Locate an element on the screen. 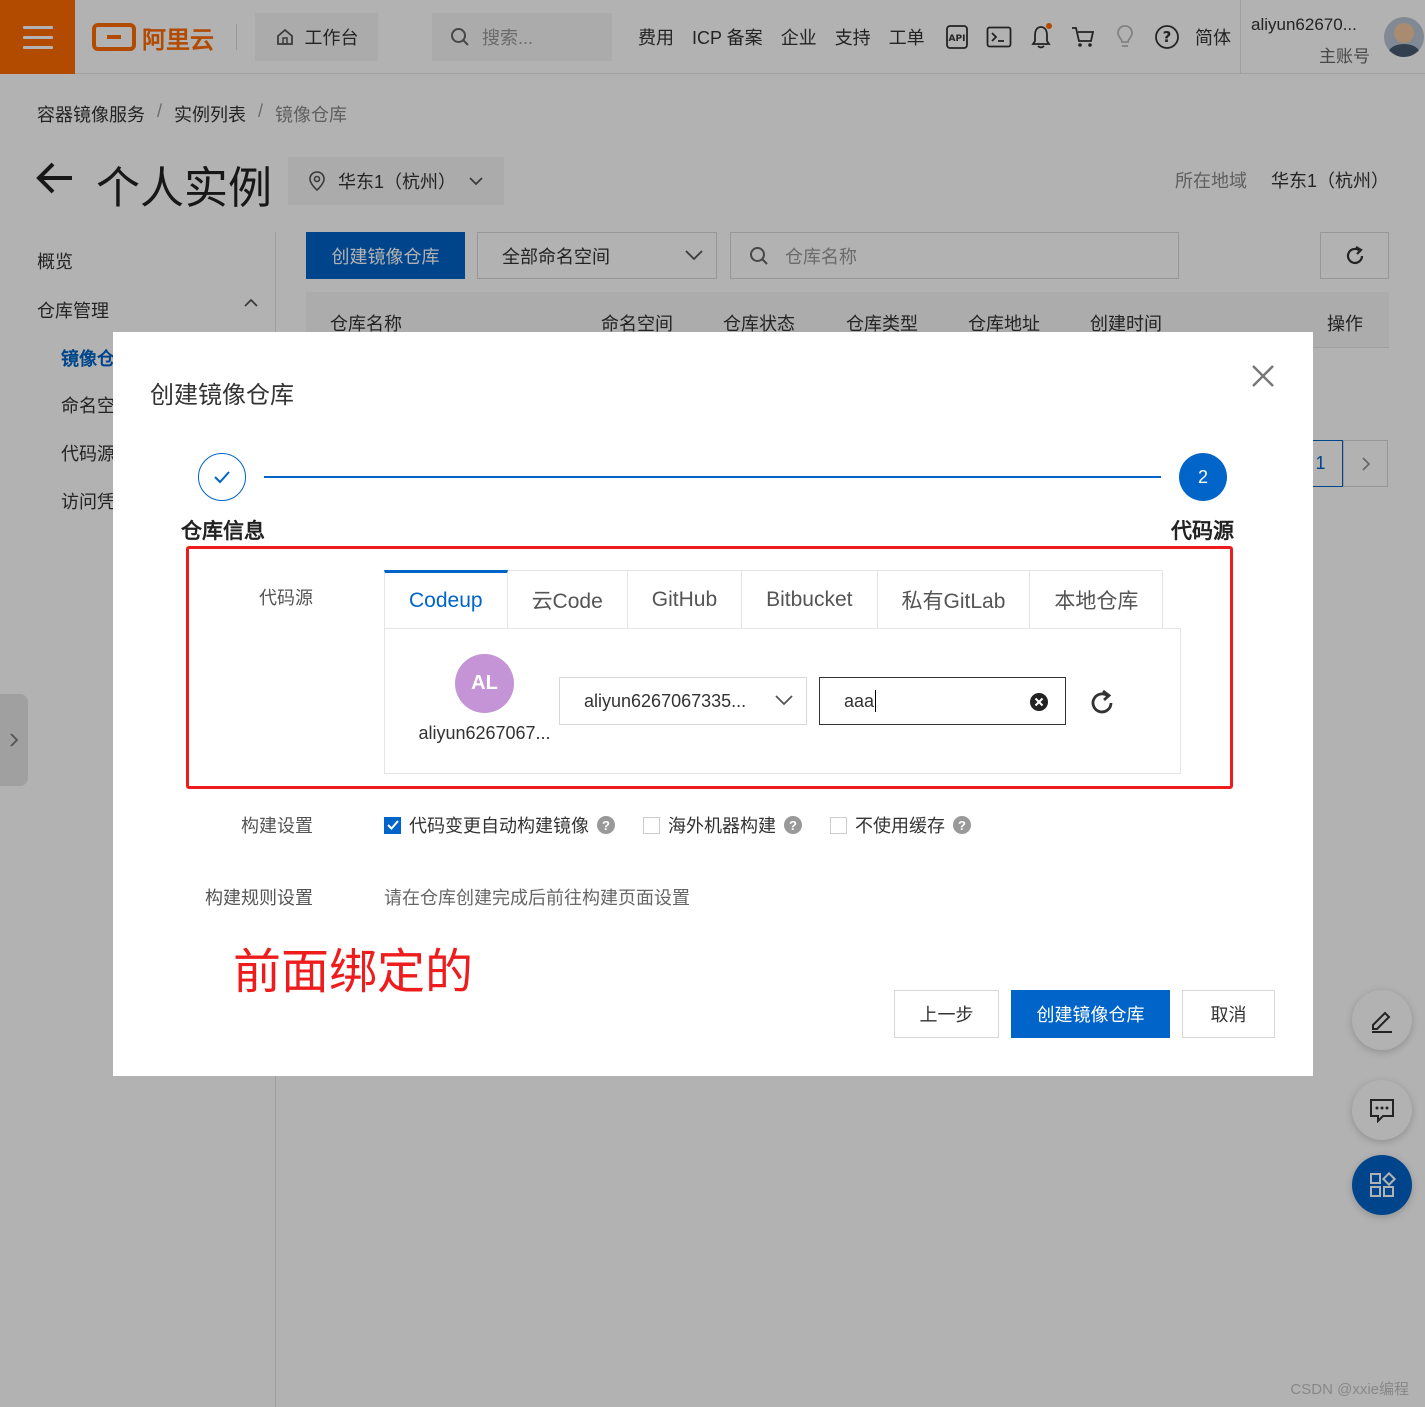 The image size is (1425, 1407). code-source-label: 代码源 is located at coordinates (286, 598).